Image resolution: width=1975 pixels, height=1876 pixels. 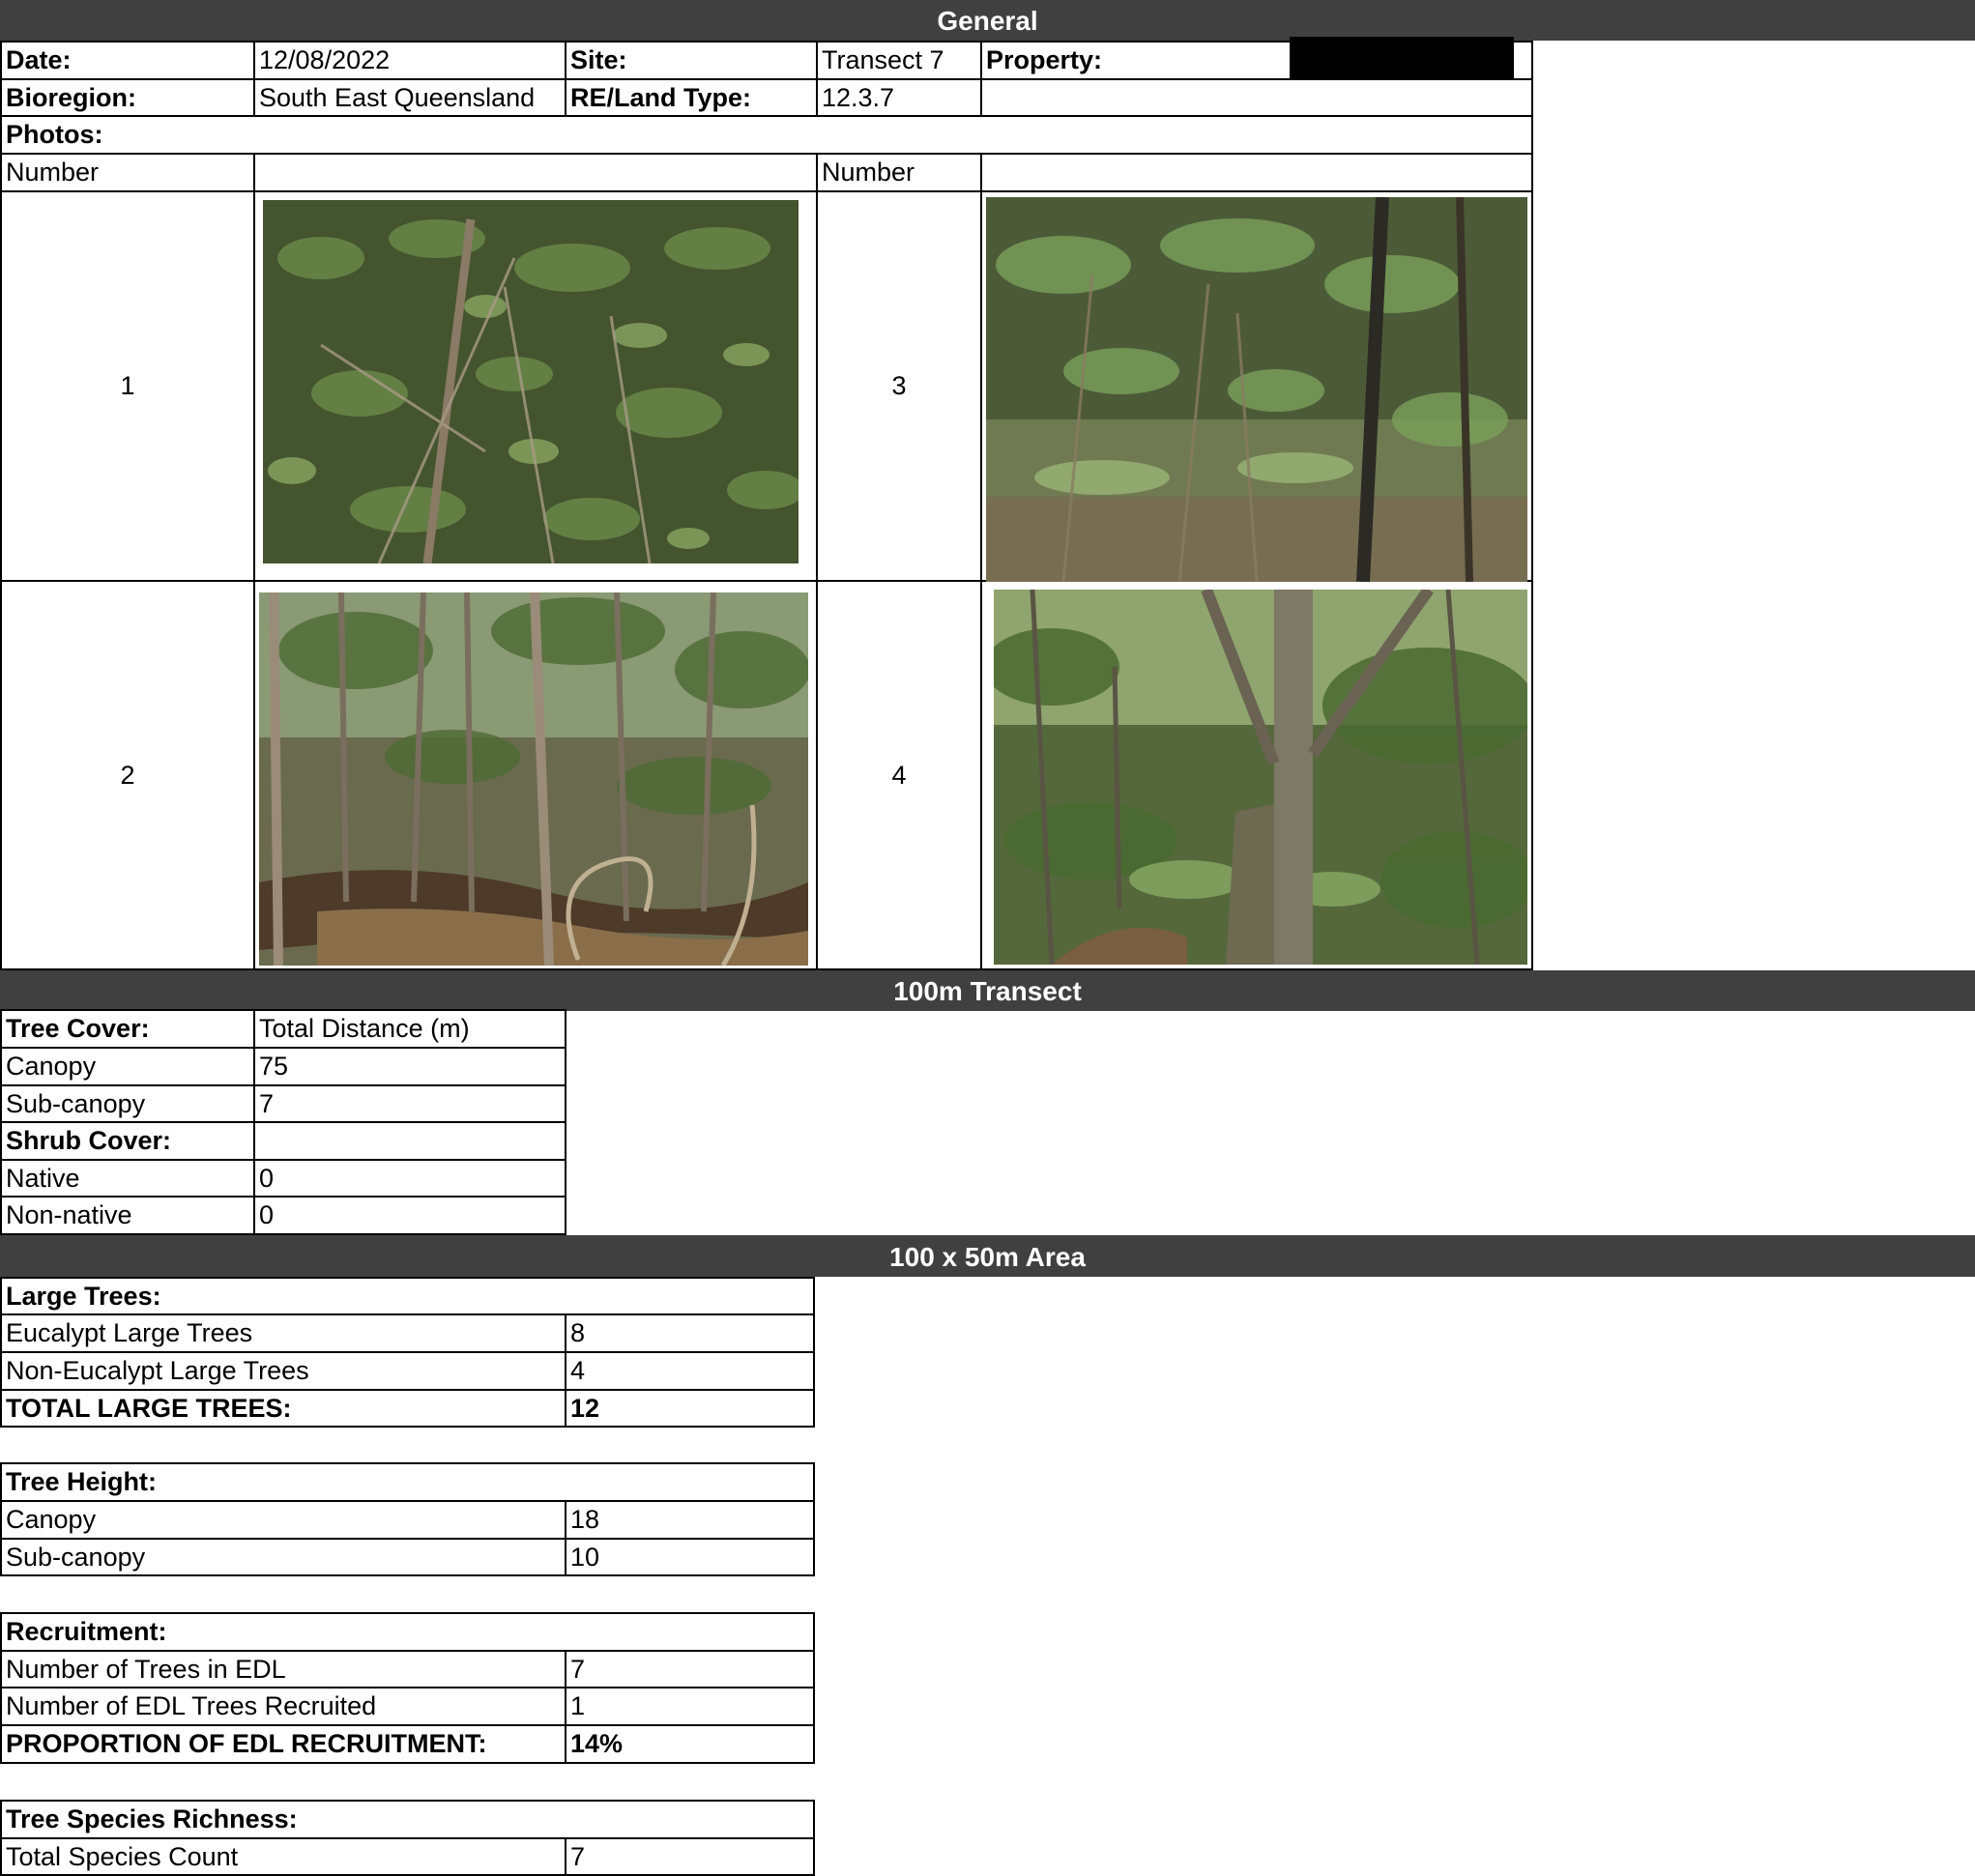 I want to click on proportion-recruitment-label: PROPORTION OF EDL RECRUITMENT:, so click(x=283, y=1744).